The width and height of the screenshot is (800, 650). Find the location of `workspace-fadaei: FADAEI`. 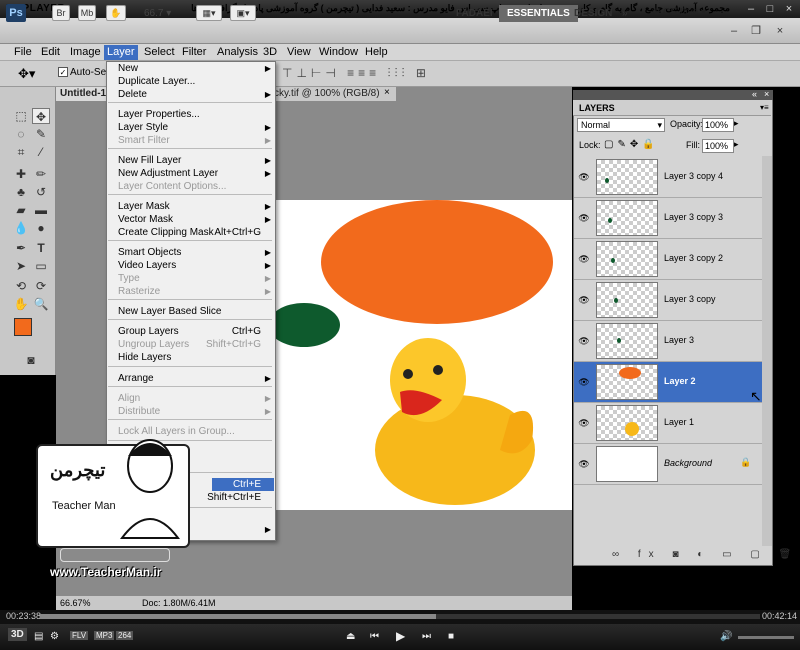

workspace-fadaei: FADAEI is located at coordinates (474, 13).